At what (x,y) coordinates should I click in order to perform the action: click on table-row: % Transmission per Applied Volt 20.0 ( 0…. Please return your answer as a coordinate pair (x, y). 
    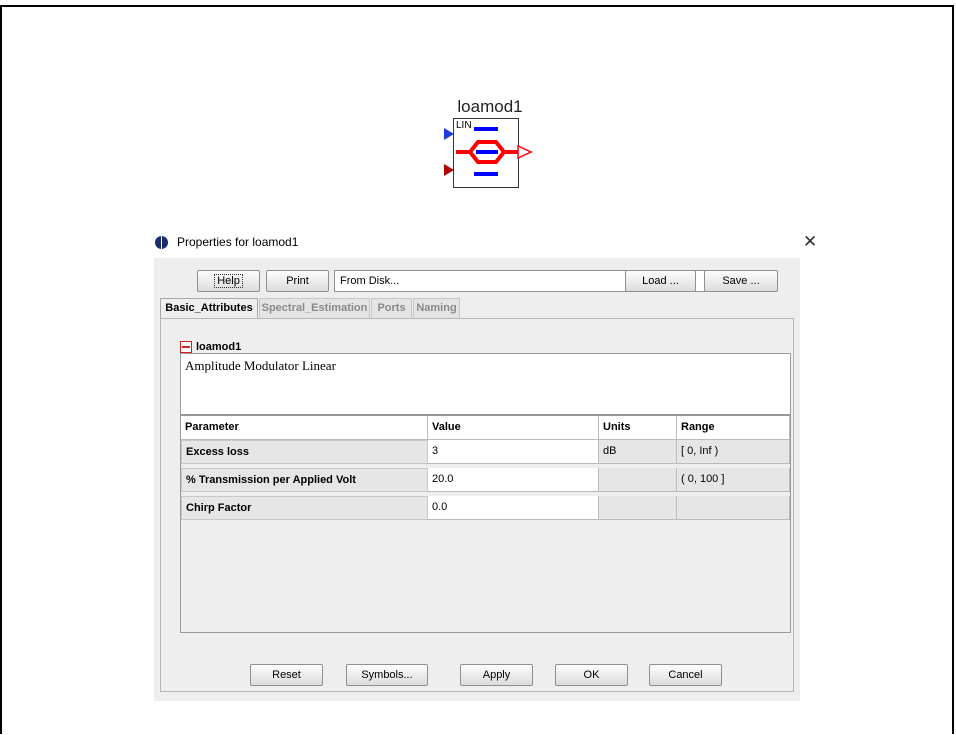
    Looking at the image, I should click on (485, 480).